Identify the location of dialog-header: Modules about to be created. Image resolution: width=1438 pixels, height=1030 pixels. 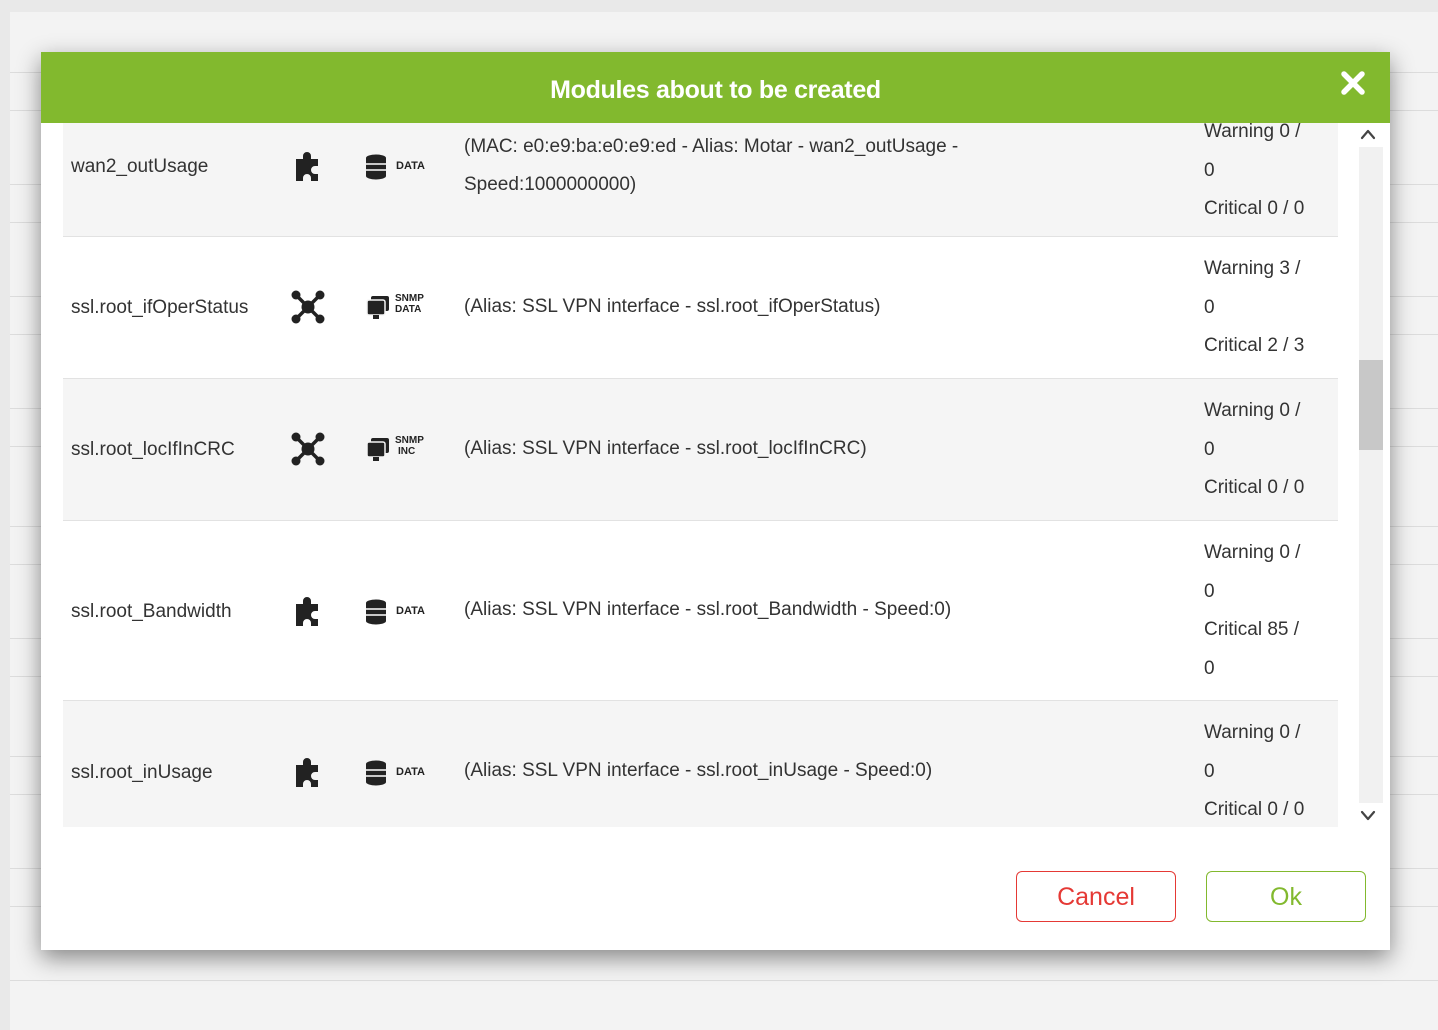
(715, 87).